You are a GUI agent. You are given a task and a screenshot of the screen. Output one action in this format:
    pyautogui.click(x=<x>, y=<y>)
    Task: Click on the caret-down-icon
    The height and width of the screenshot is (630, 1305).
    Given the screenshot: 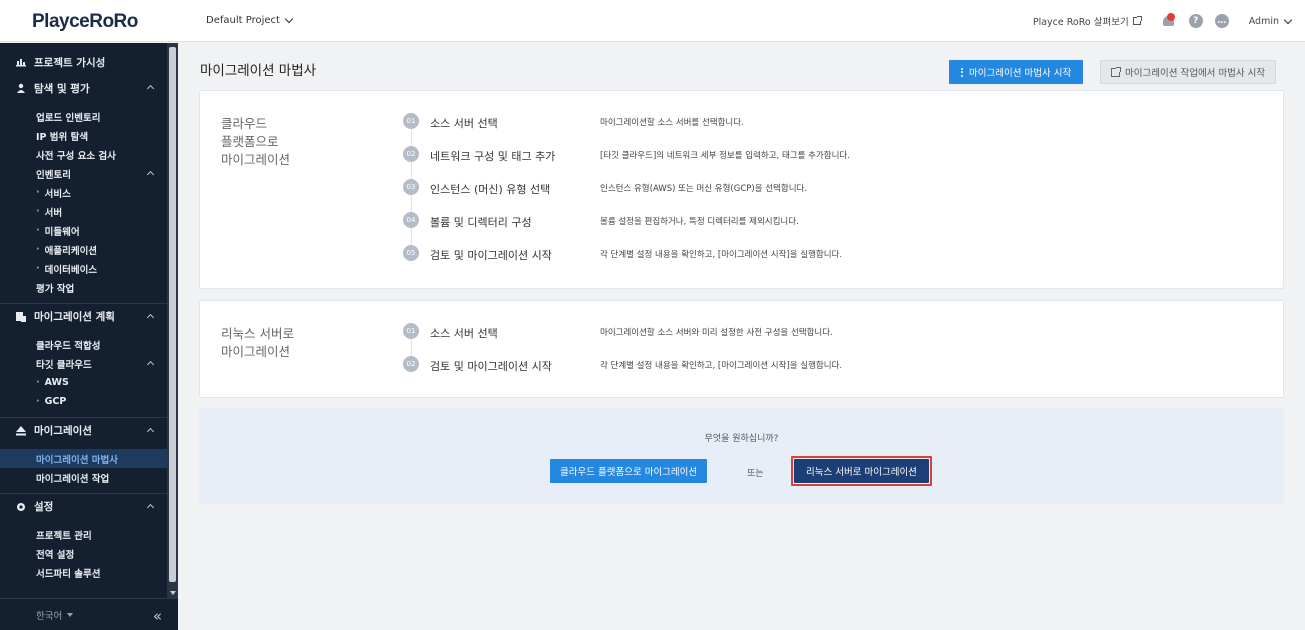 What is the action you would take?
    pyautogui.click(x=70, y=614)
    